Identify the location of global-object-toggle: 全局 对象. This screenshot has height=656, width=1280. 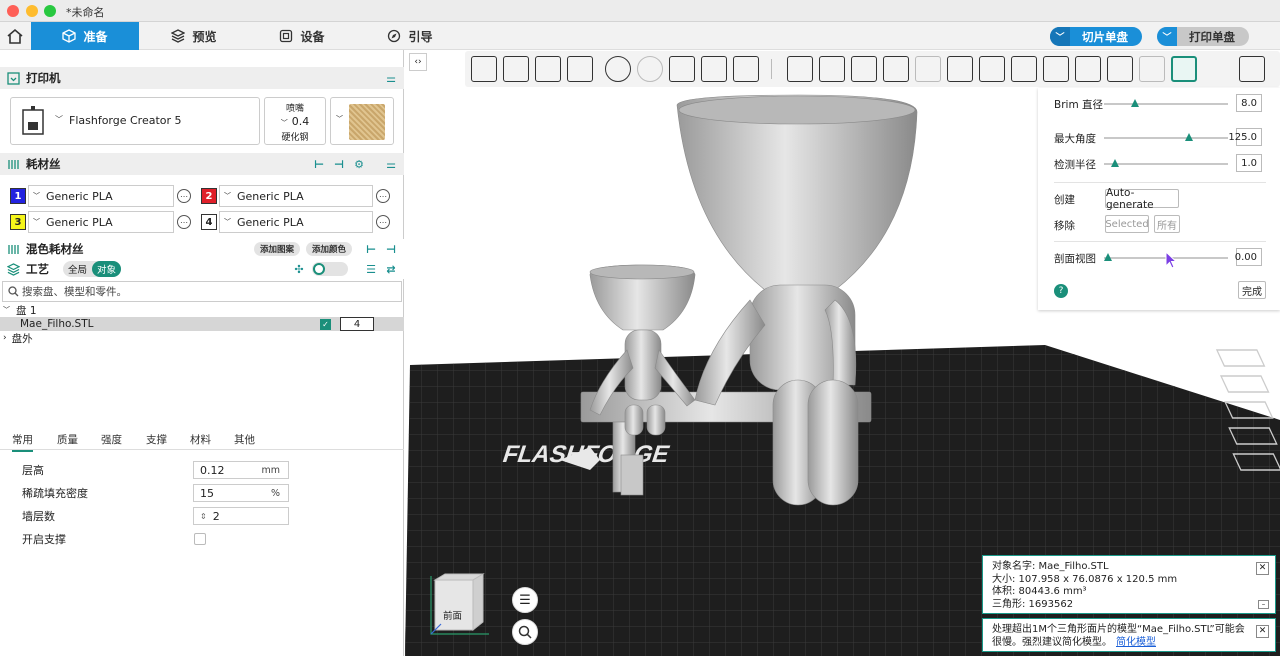
(92, 269).